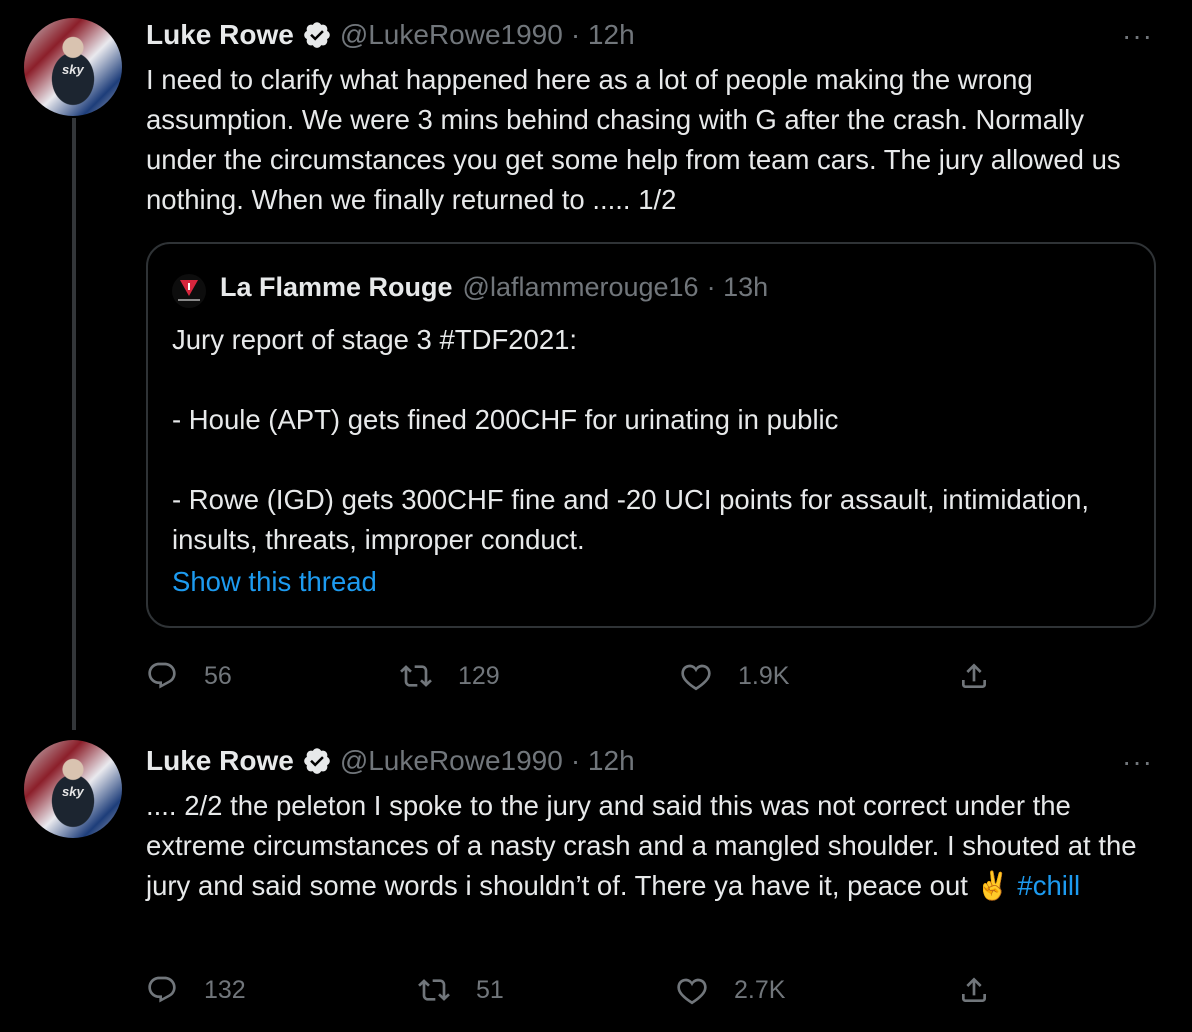  What do you see at coordinates (738, 287) in the screenshot?
I see `quoted-timestamp: · 13h` at bounding box center [738, 287].